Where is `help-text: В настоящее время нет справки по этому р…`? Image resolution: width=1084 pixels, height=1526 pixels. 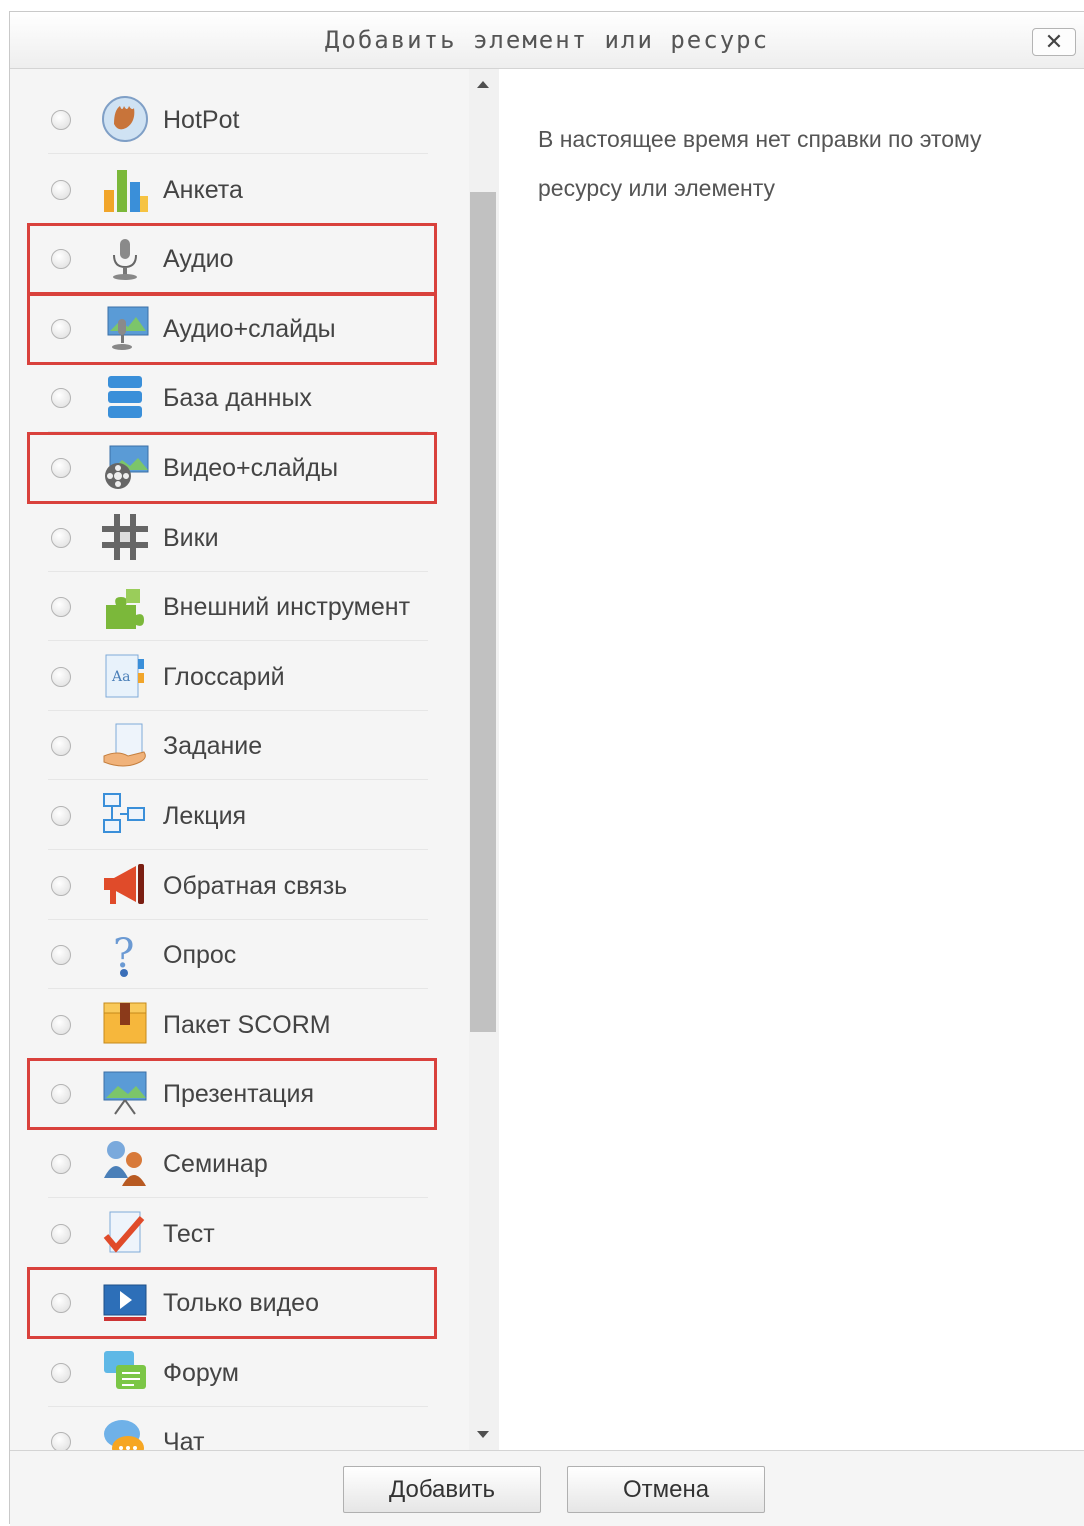
help-text: В настоящее время нет справки по этому р… is located at coordinates (760, 163).